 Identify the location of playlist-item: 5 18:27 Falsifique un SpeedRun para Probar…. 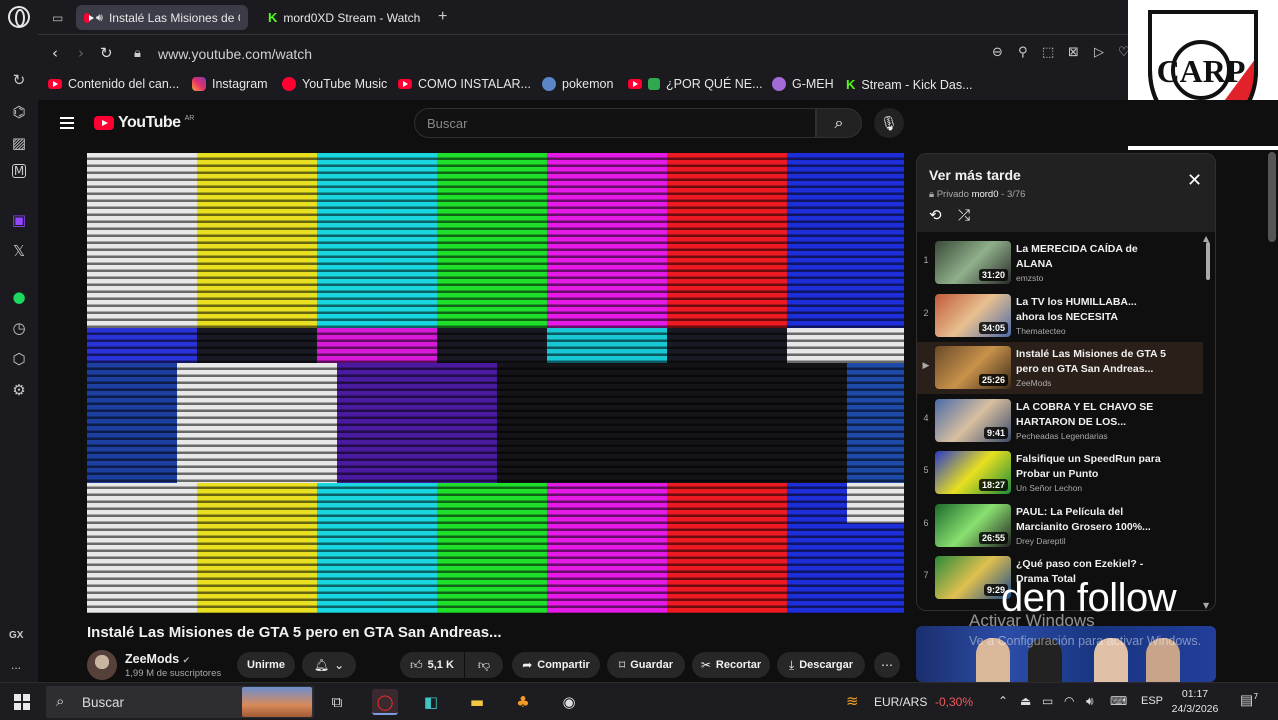
(1060, 473).